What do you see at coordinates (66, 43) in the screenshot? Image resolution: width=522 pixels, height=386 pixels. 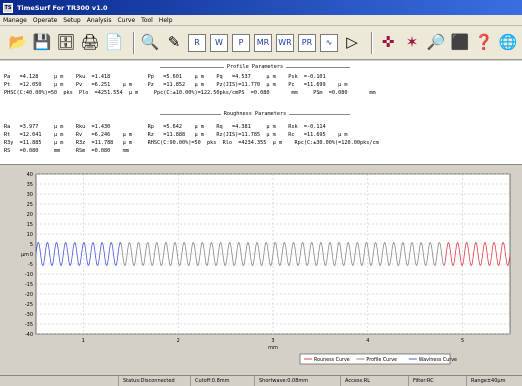 I see `database-icon: 🗄` at bounding box center [66, 43].